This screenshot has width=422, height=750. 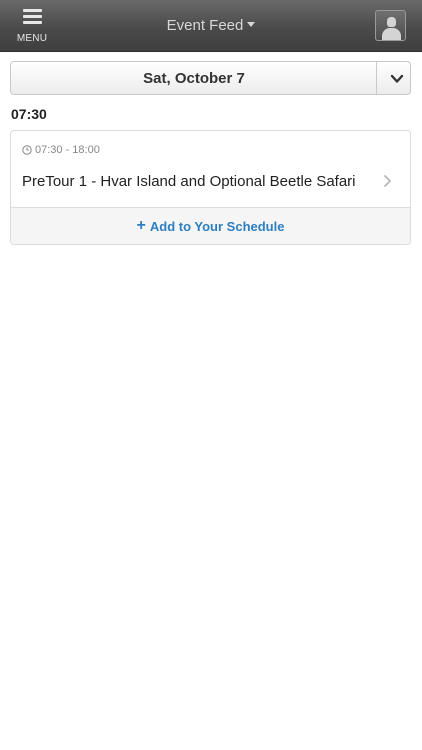 I want to click on profile-button, so click(x=390, y=25).